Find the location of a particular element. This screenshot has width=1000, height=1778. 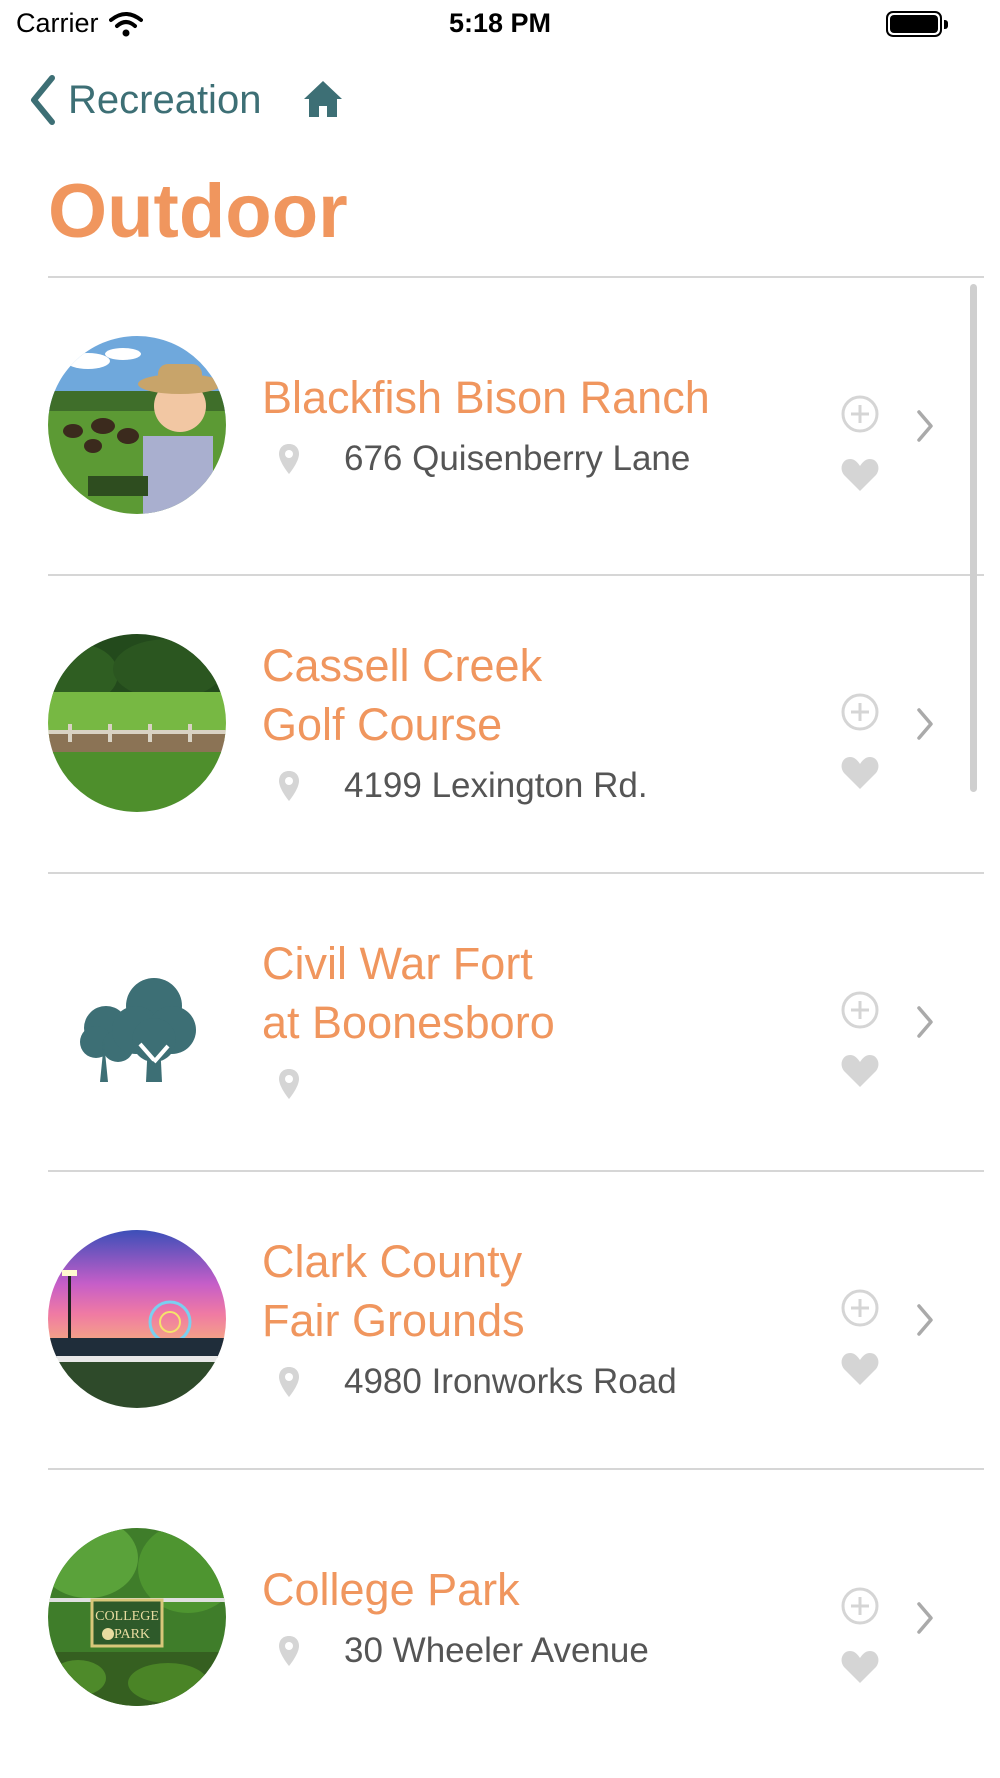

place-address-text: 30 Wheeler Avenue is located at coordinates (496, 1650).